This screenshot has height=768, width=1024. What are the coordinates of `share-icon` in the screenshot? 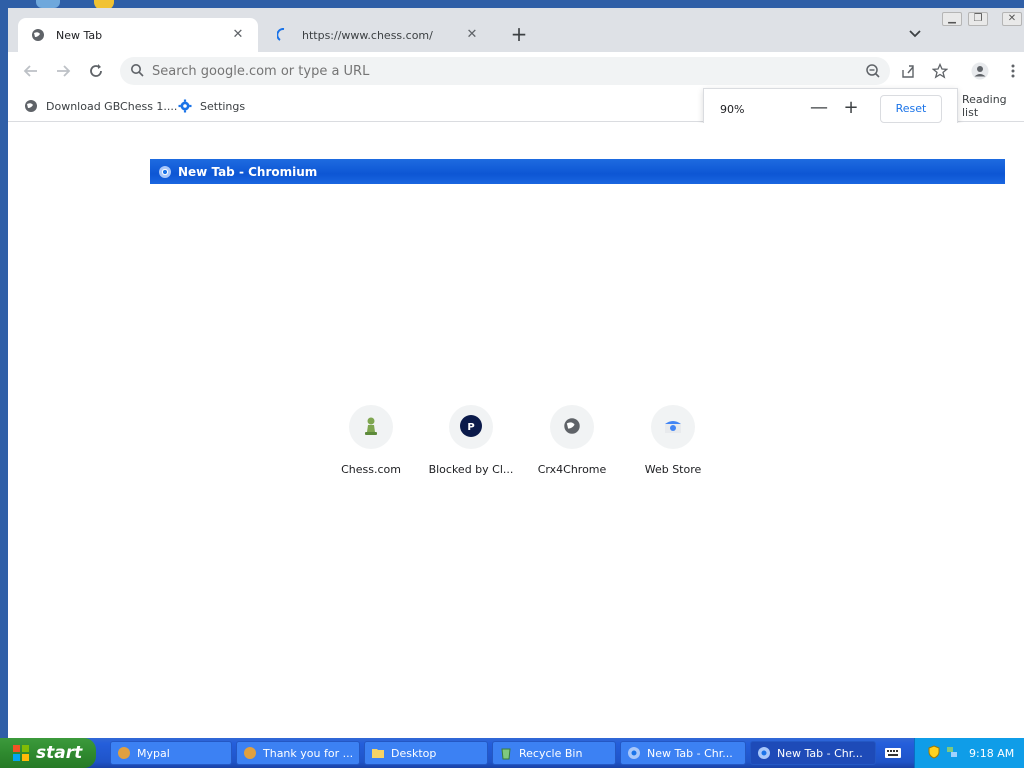 It's located at (908, 71).